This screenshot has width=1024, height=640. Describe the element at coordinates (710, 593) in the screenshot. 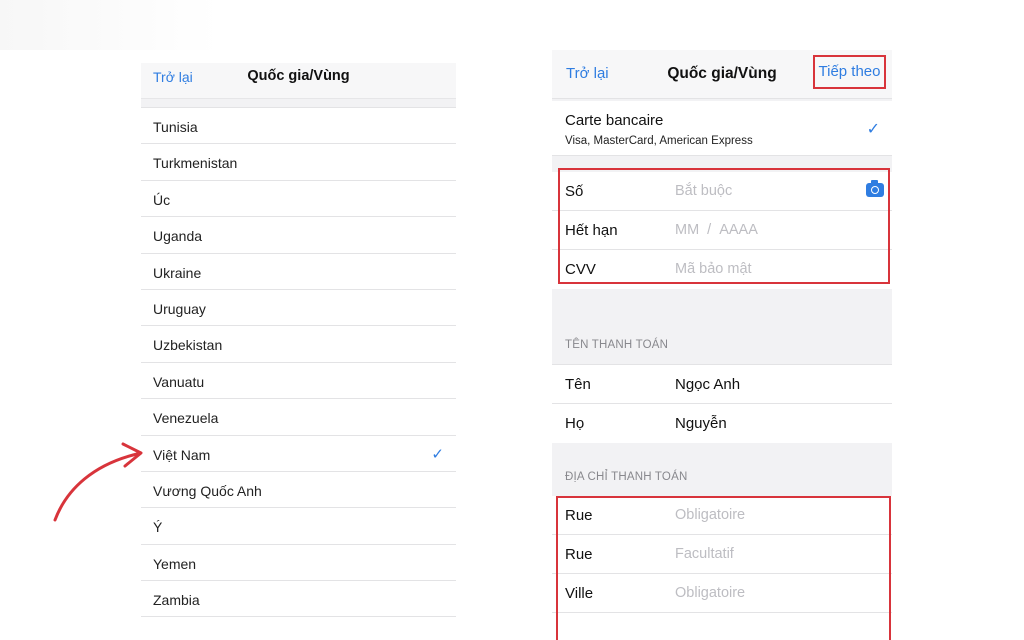

I see `city-input: Obligatoire` at that location.